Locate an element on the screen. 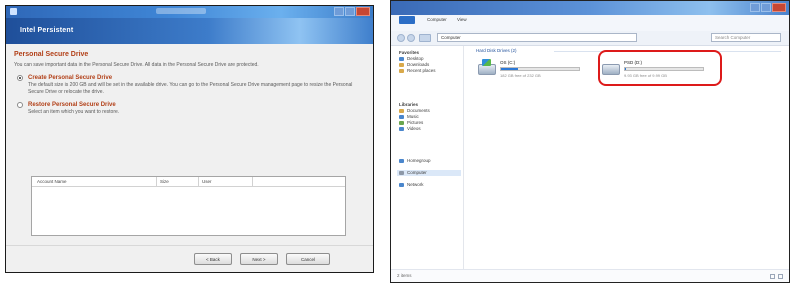 The height and width of the screenshot is (283, 795). nav-network: Network is located at coordinates (411, 185).